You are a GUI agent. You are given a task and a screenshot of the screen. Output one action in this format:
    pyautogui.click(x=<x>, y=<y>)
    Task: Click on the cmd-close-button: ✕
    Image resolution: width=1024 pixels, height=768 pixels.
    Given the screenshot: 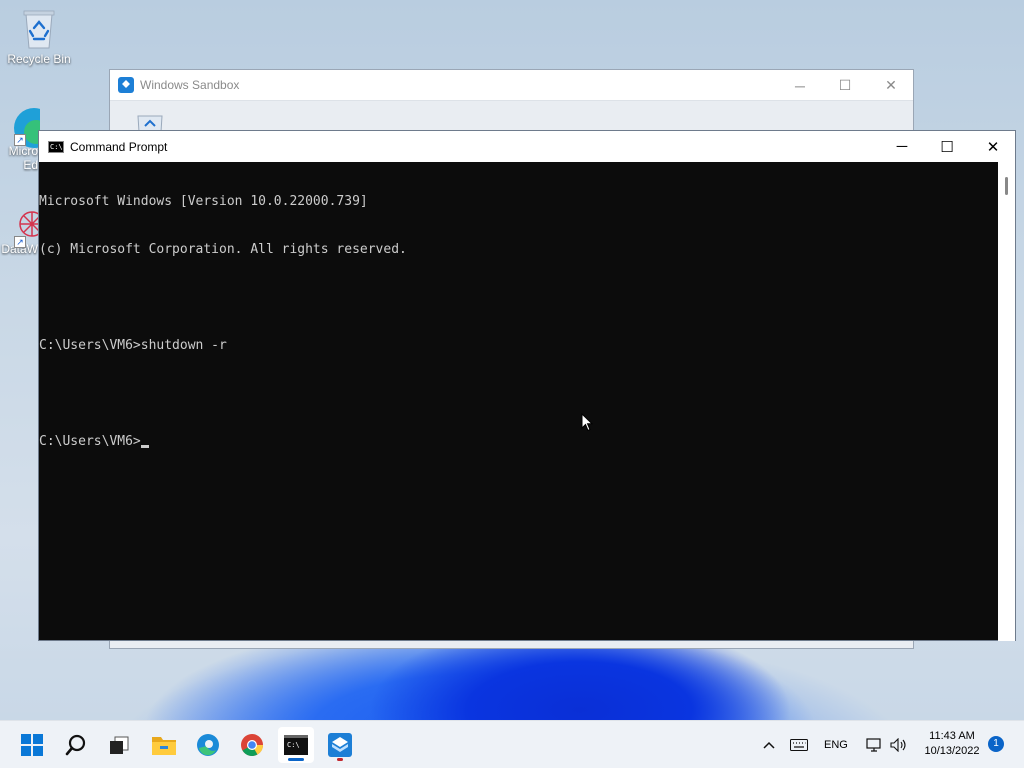 What is the action you would take?
    pyautogui.click(x=993, y=146)
    